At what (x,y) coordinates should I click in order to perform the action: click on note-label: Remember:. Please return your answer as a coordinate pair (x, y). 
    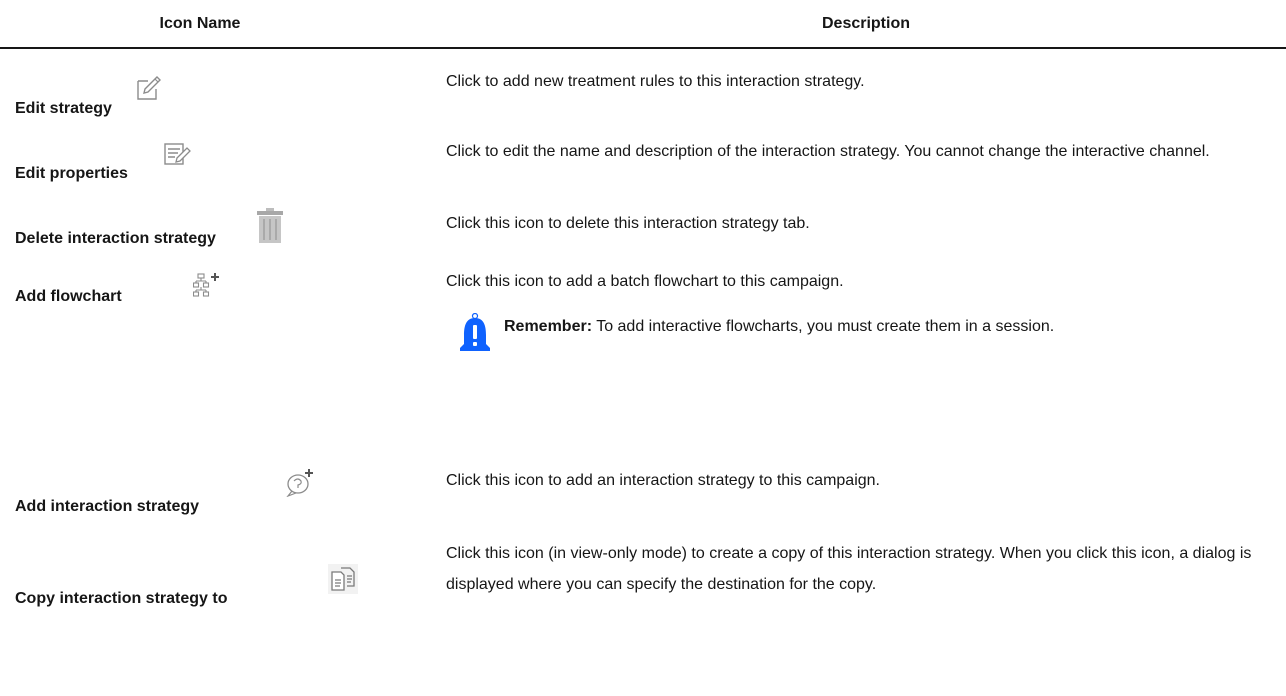
    Looking at the image, I should click on (548, 326).